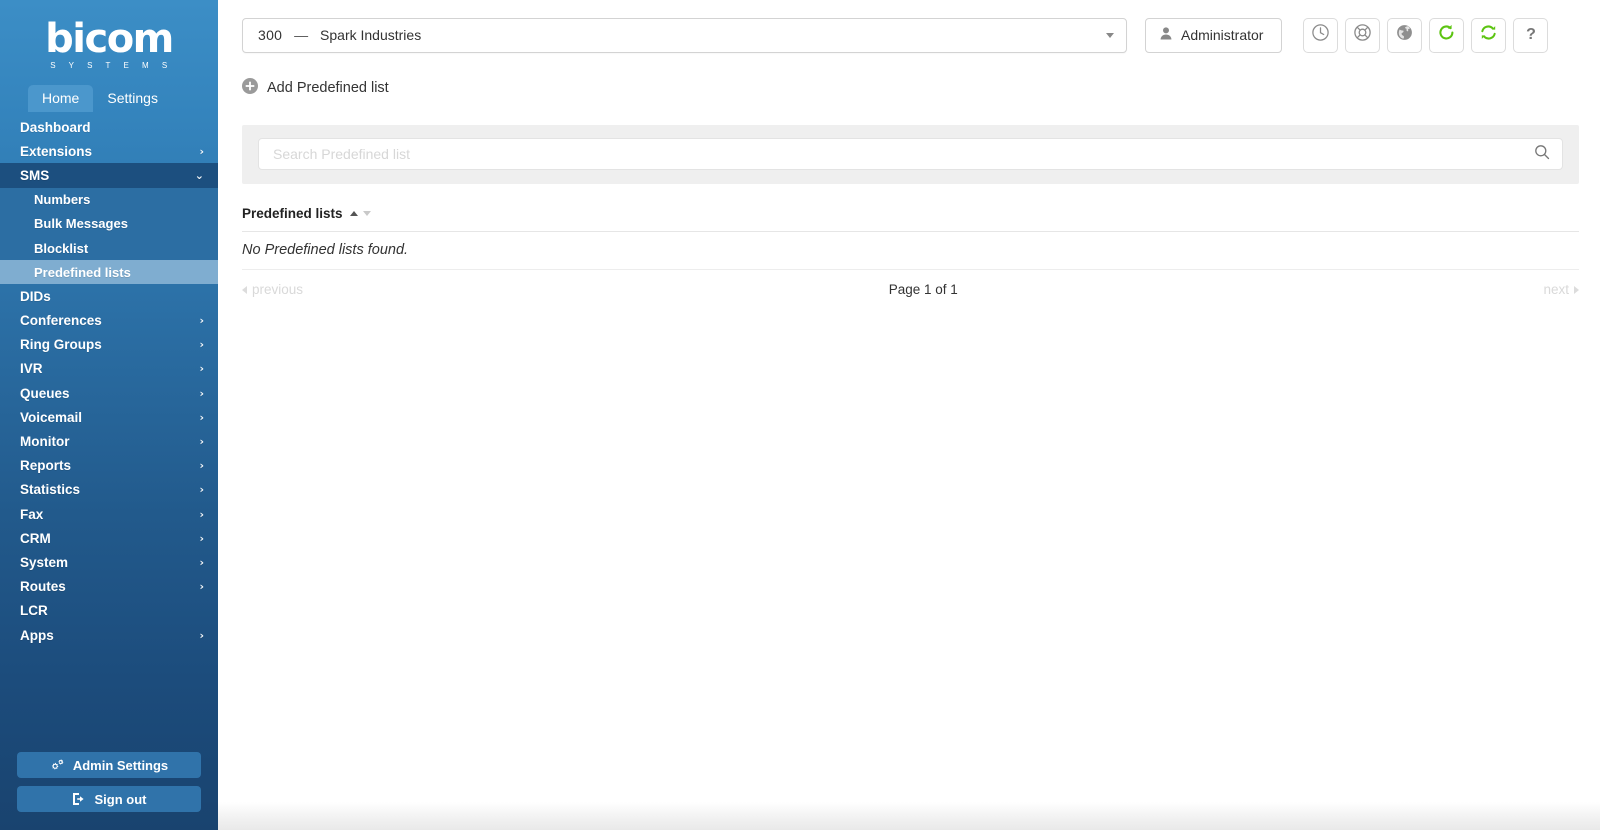  What do you see at coordinates (366, 213) in the screenshot?
I see `sort-descending-icon` at bounding box center [366, 213].